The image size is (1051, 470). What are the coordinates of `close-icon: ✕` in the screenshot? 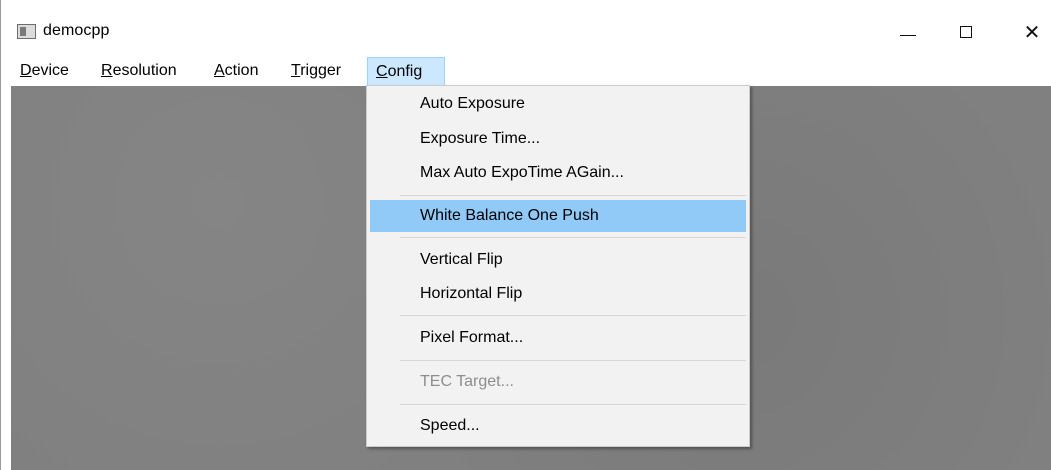 It's located at (1032, 32).